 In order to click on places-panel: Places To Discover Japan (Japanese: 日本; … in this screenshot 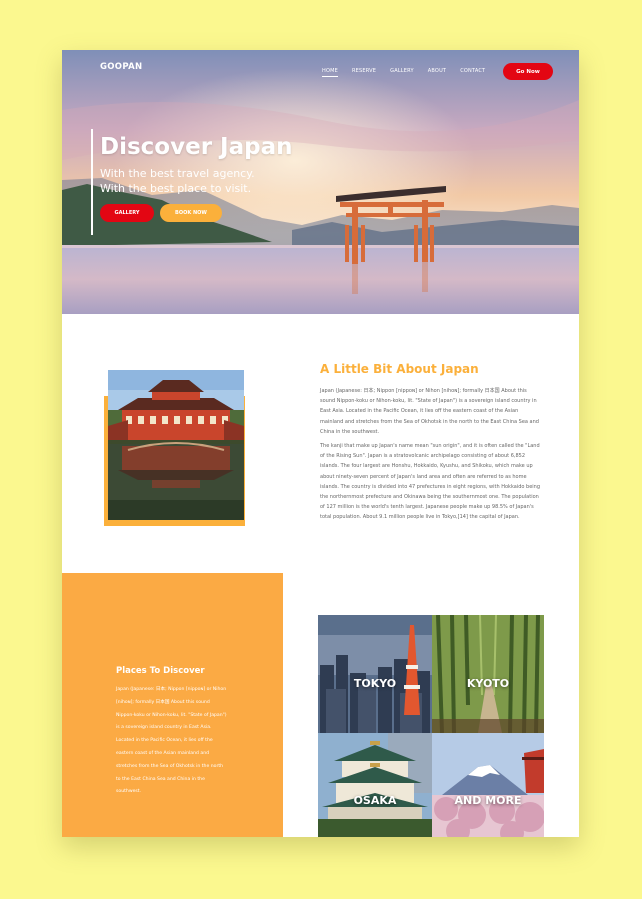, I will do `click(172, 705)`.